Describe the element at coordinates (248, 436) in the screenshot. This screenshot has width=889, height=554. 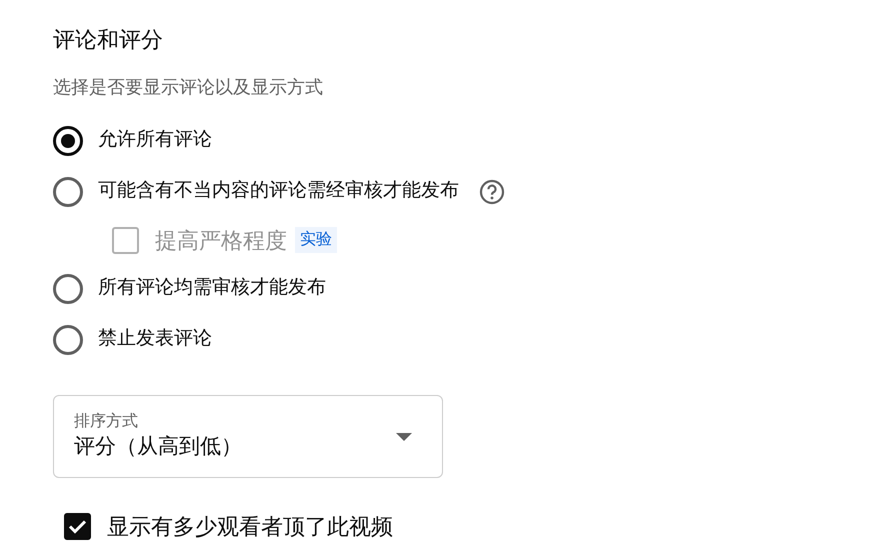
I see `sort-dropdown: 排序方式 评分（从高到低）` at that location.